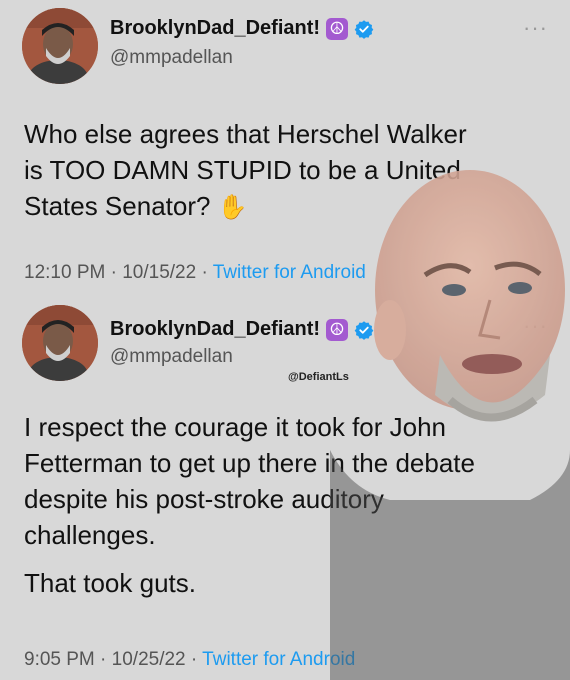  I want to click on tweet-paragraph: That took guts., so click(110, 583).